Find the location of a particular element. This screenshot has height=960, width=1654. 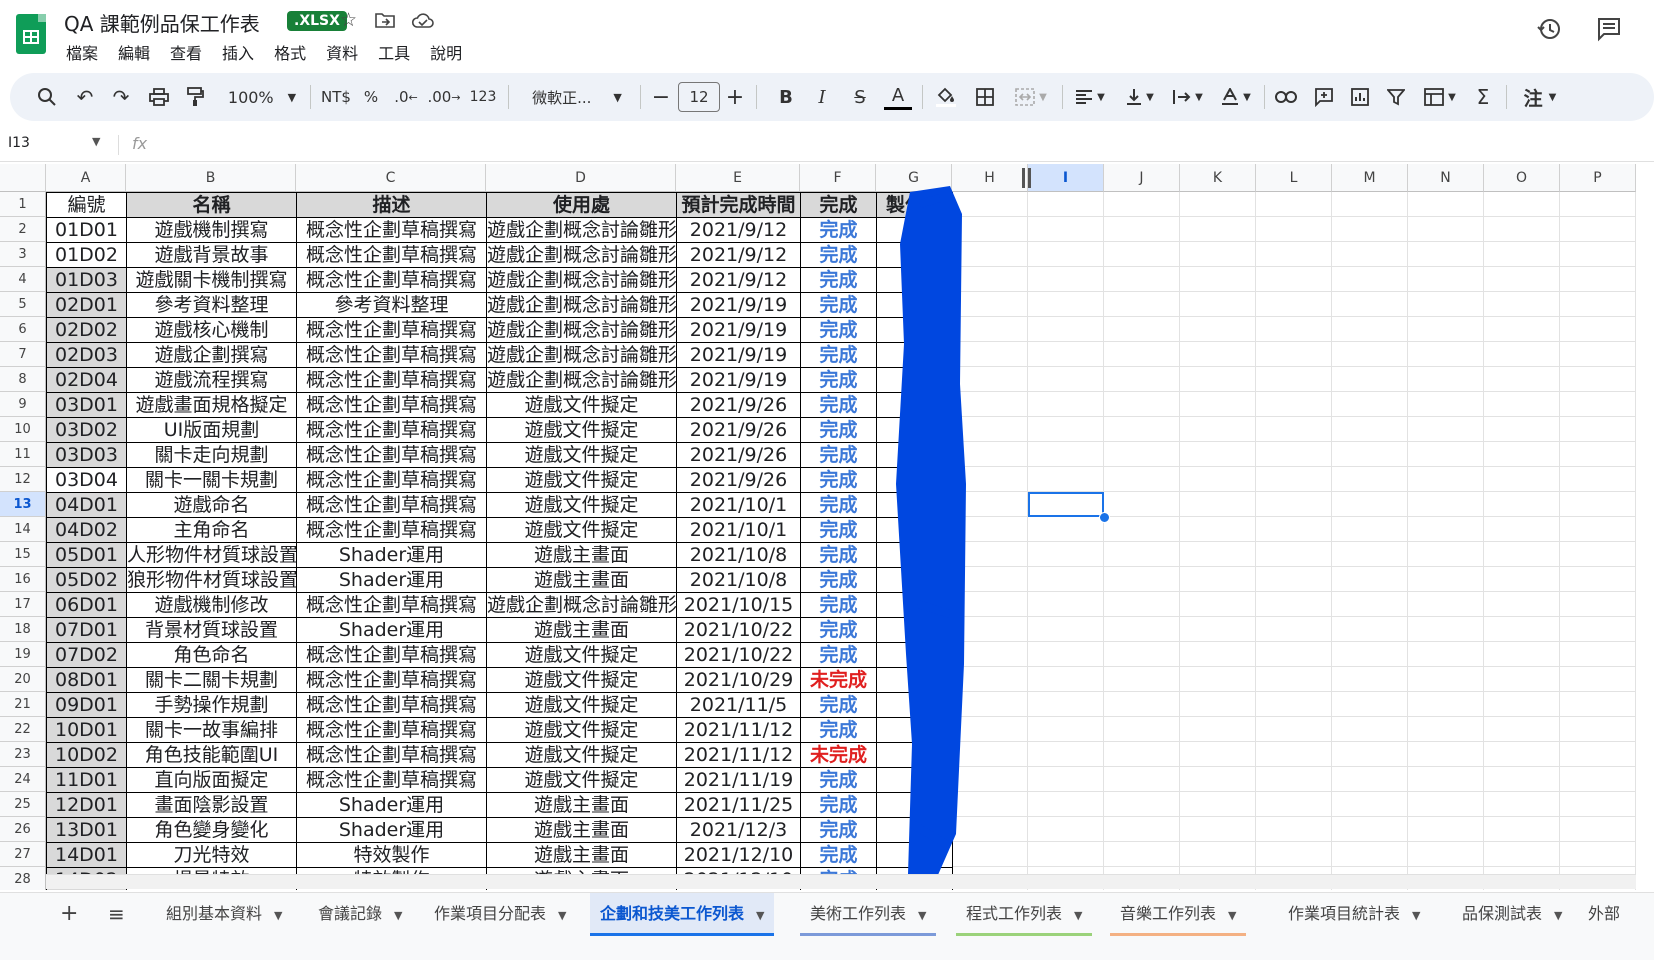

sheet-tab: 音樂工作列表 ▼ is located at coordinates (1178, 914).